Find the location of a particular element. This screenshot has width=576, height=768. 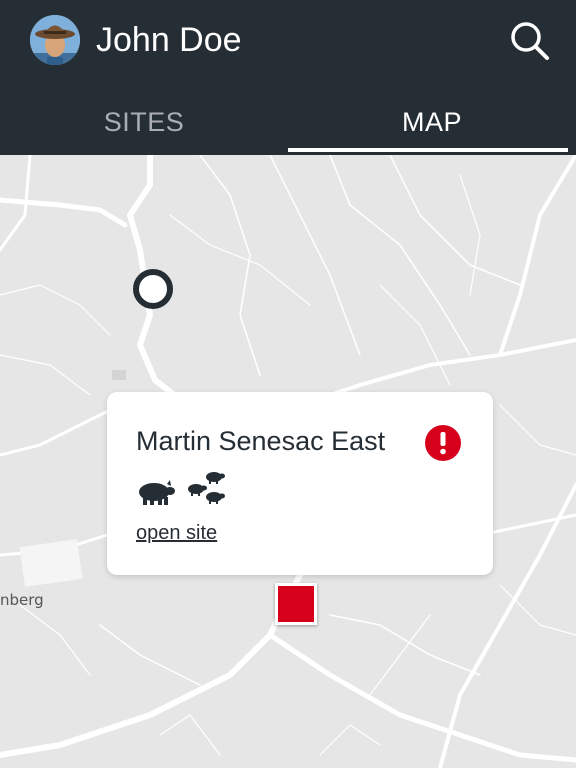

search-icon is located at coordinates (530, 41).